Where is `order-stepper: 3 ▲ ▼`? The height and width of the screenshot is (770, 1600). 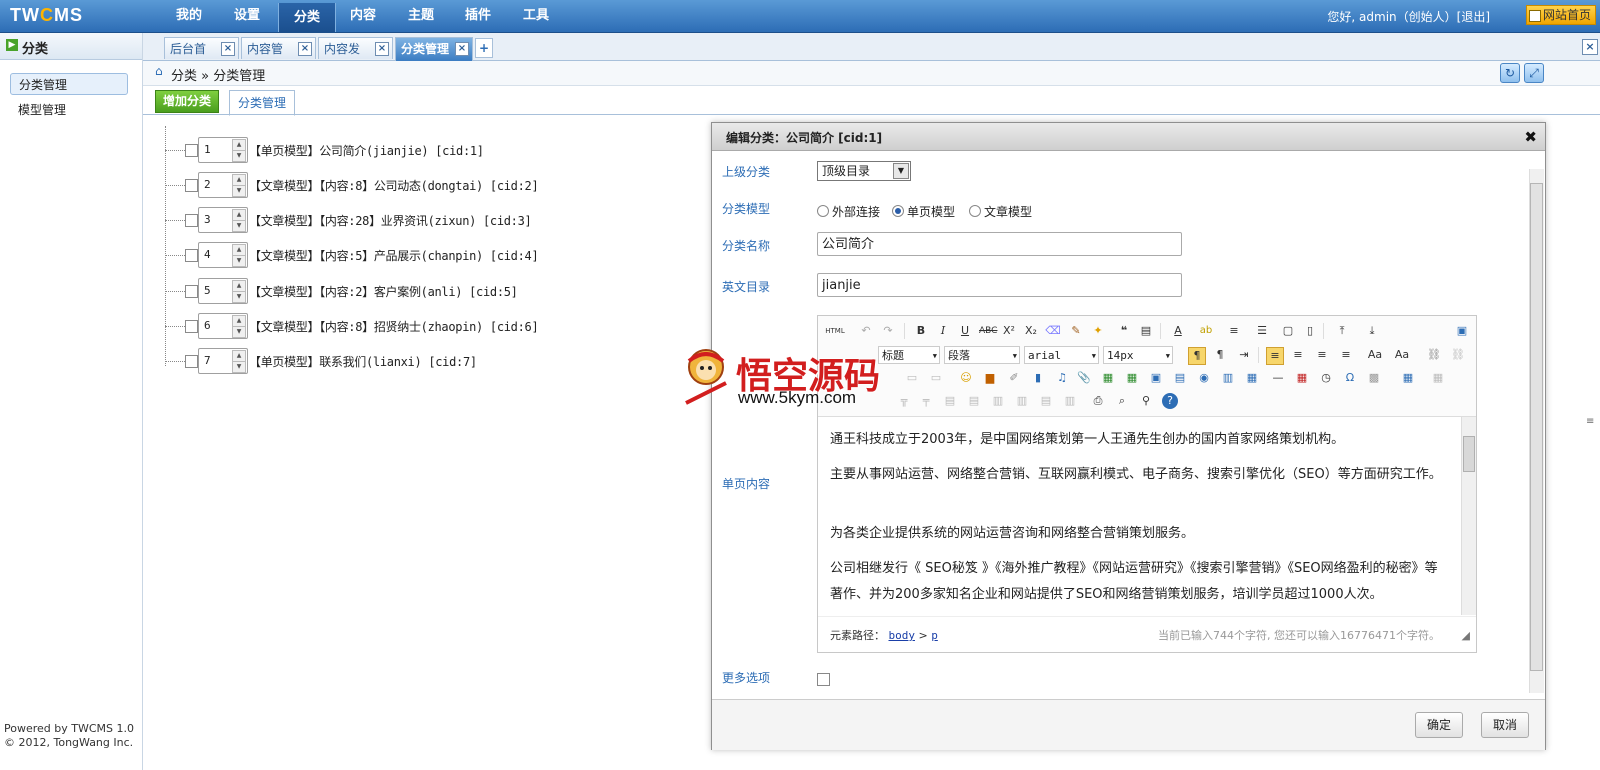 order-stepper: 3 ▲ ▼ is located at coordinates (223, 220).